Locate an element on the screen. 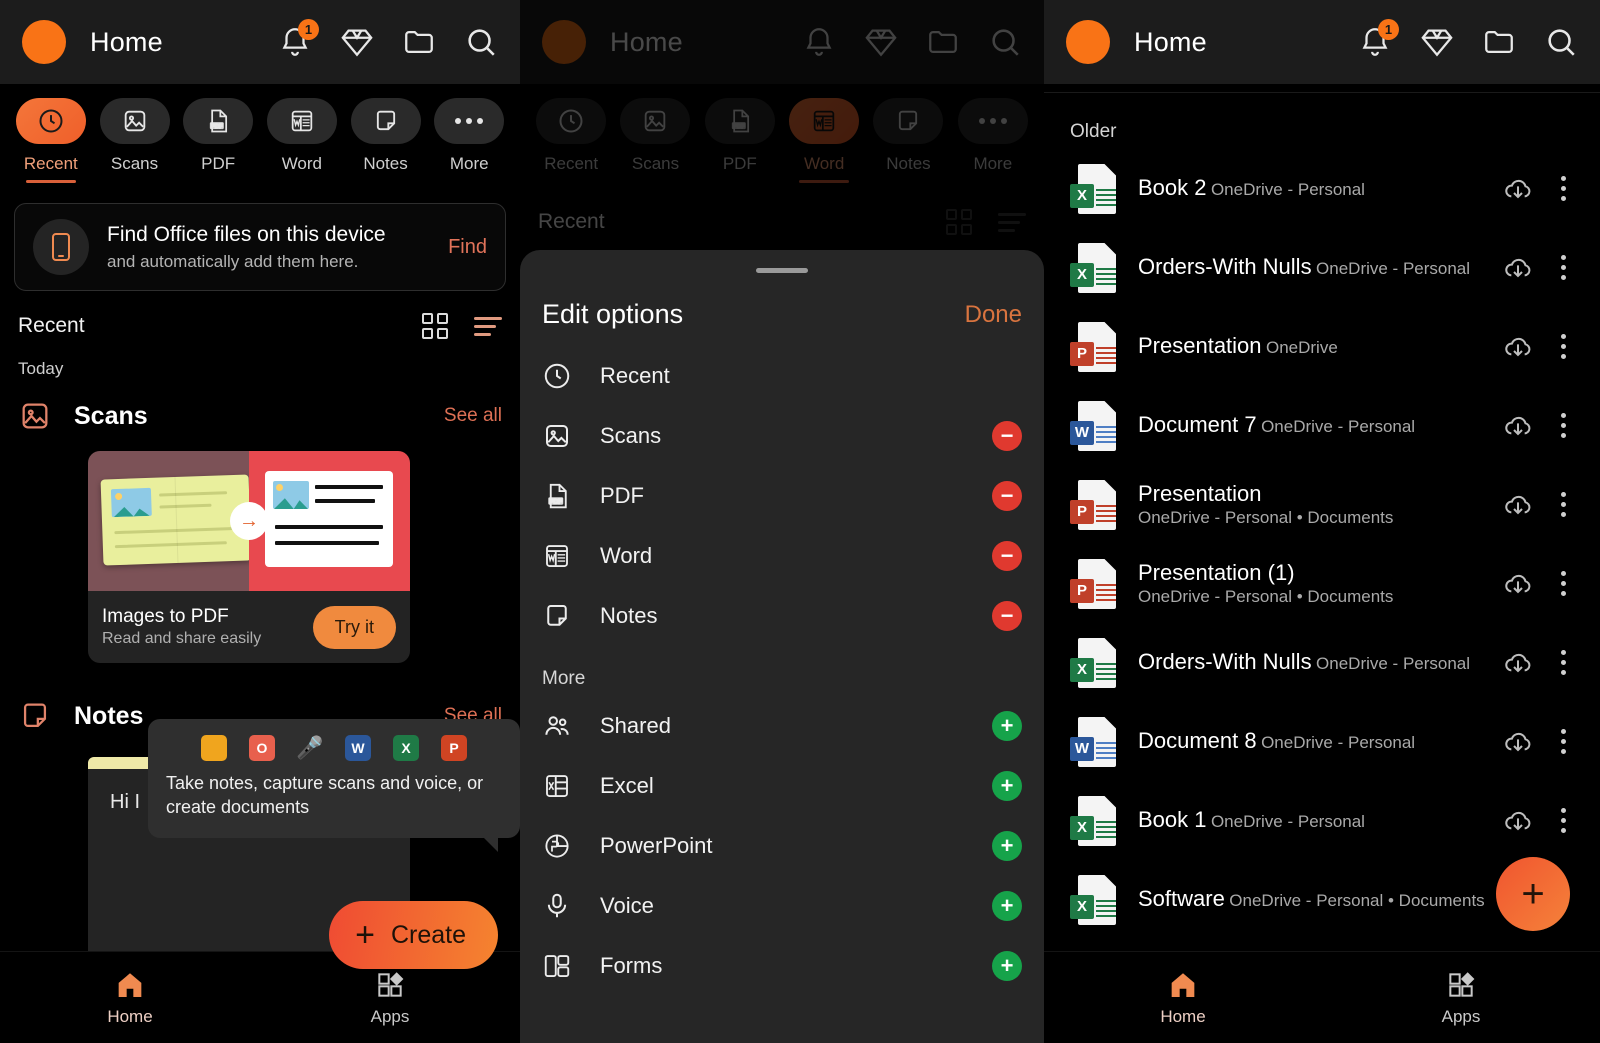 The width and height of the screenshot is (1600, 1043). option-row-scans: Scans − is located at coordinates (782, 436).